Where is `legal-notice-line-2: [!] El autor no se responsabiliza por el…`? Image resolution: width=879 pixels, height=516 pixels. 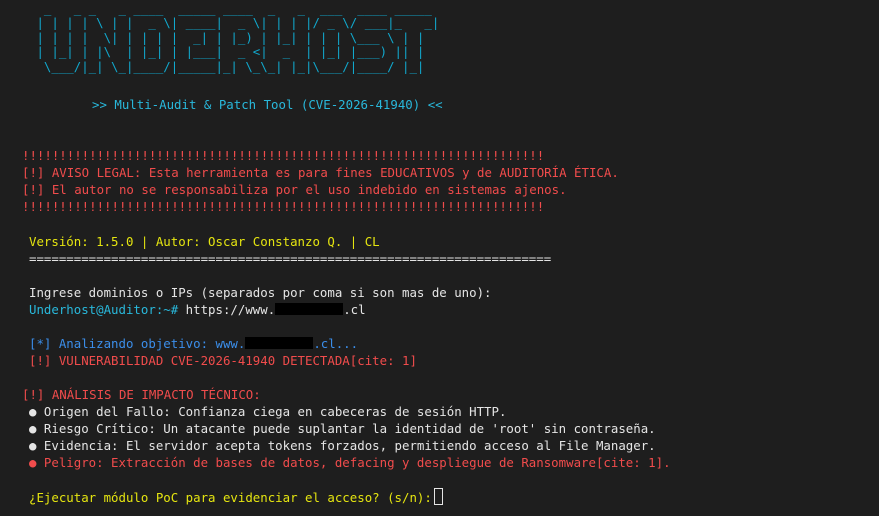 legal-notice-line-2: [!] El autor no se responsabiliza por el… is located at coordinates (294, 189).